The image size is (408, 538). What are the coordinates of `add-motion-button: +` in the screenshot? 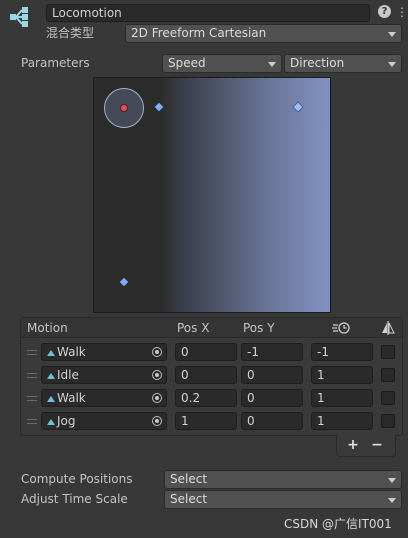 It's located at (353, 445).